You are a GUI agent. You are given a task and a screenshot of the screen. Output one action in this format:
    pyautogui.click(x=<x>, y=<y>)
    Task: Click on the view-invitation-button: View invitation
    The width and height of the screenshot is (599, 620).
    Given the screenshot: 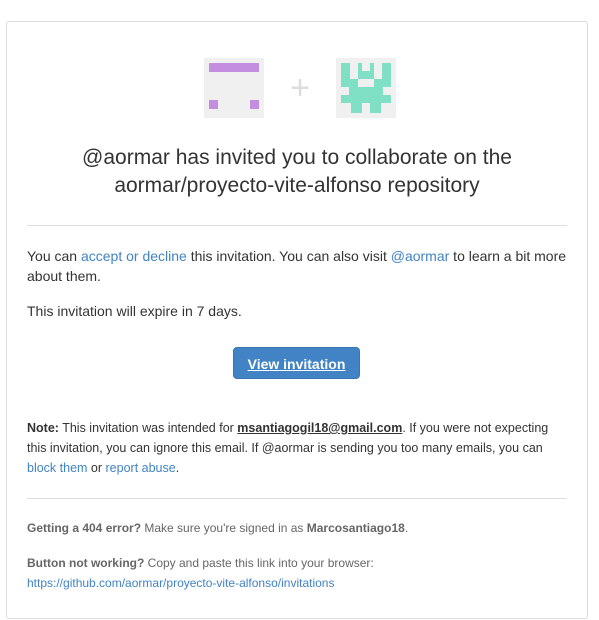 What is the action you would take?
    pyautogui.click(x=296, y=363)
    